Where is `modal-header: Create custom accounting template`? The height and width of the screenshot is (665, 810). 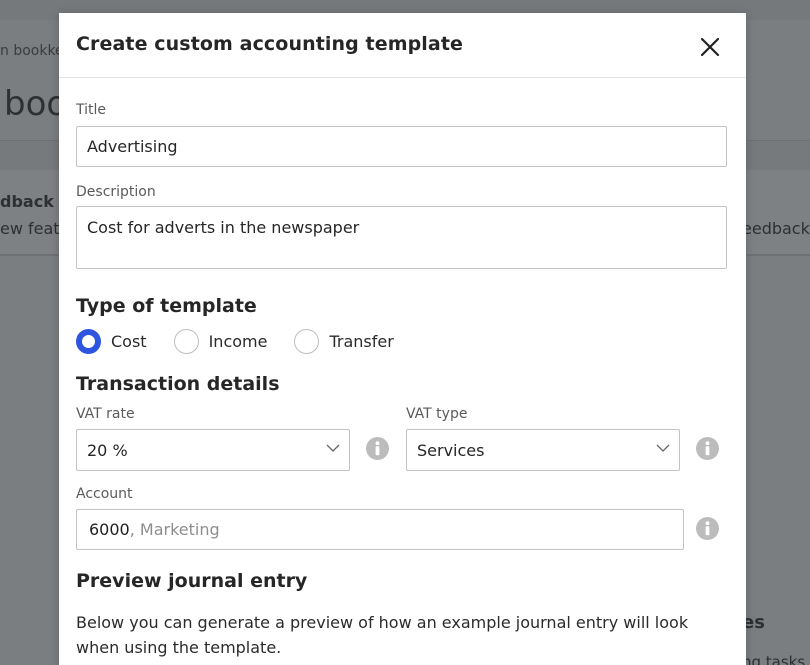
modal-header: Create custom accounting template is located at coordinates (402, 45).